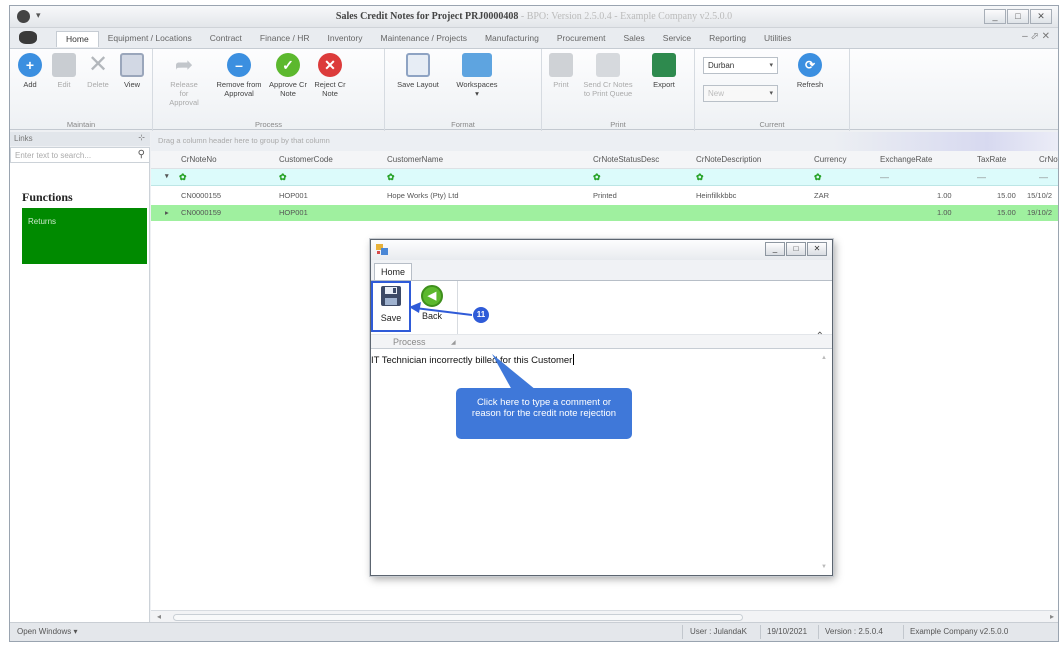 This screenshot has width=1064, height=647. I want to click on column-header: TaxRate, so click(991, 159).